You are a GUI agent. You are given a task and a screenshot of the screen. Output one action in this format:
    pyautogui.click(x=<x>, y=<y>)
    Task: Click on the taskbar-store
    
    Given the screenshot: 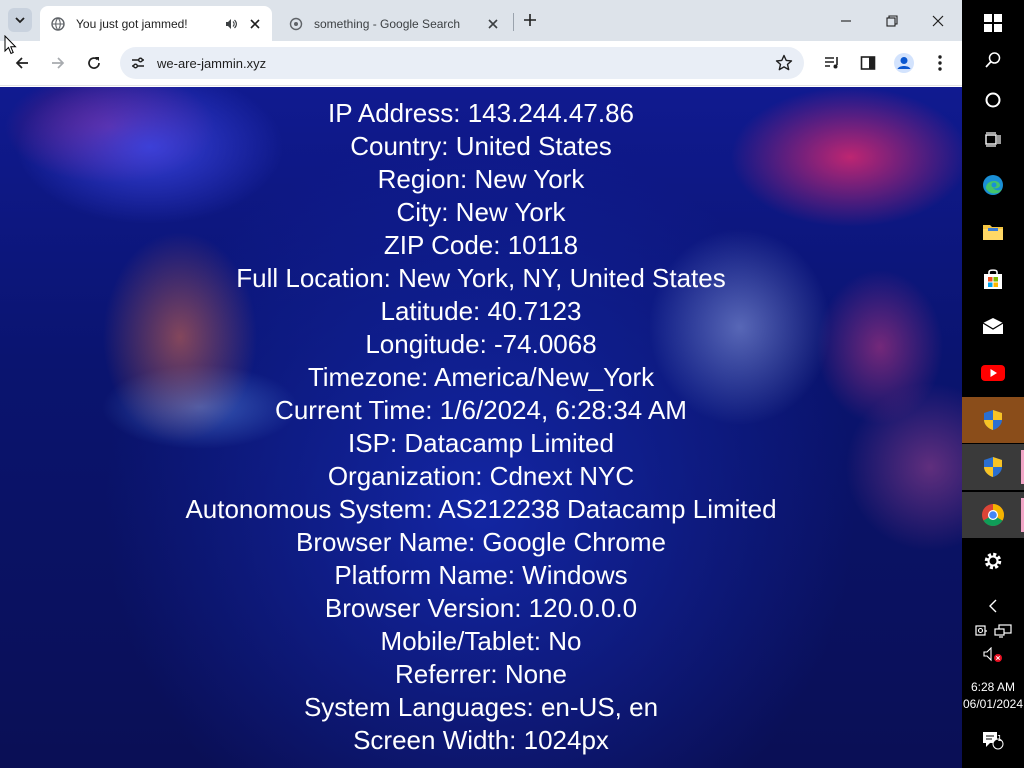 What is the action you would take?
    pyautogui.click(x=993, y=279)
    